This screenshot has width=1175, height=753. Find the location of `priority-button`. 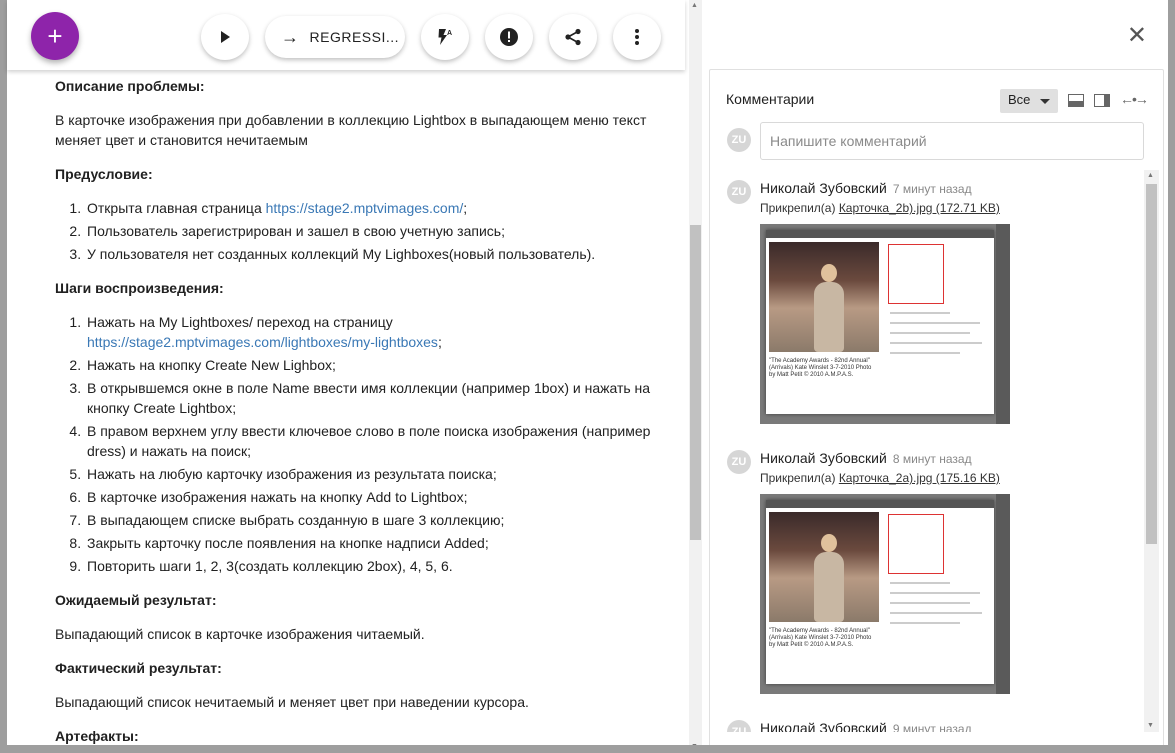

priority-button is located at coordinates (509, 37).